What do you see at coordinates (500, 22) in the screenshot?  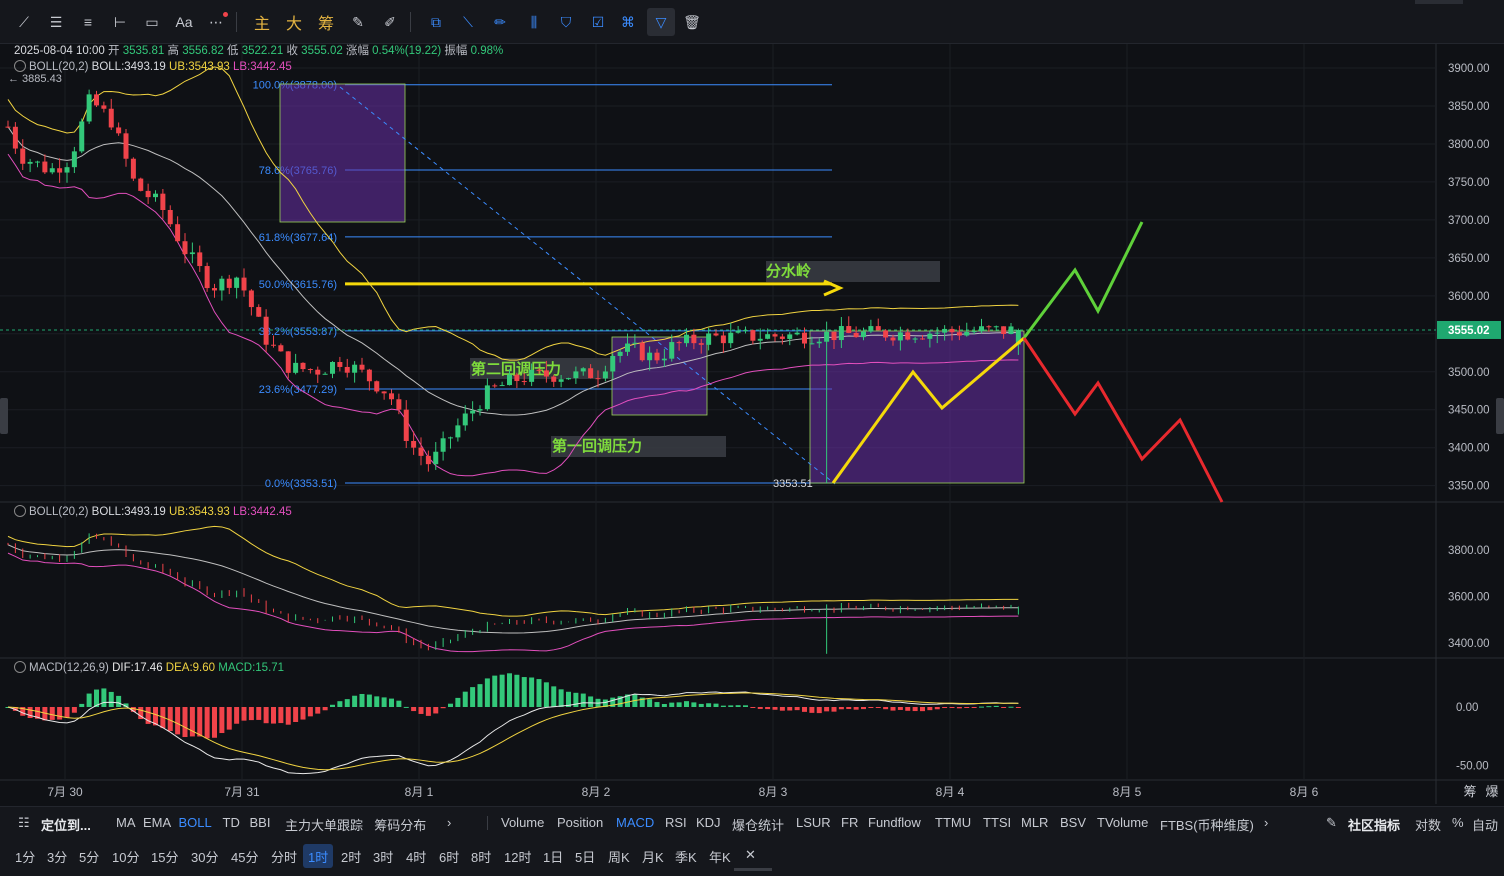 I see `pen-icon: ✏` at bounding box center [500, 22].